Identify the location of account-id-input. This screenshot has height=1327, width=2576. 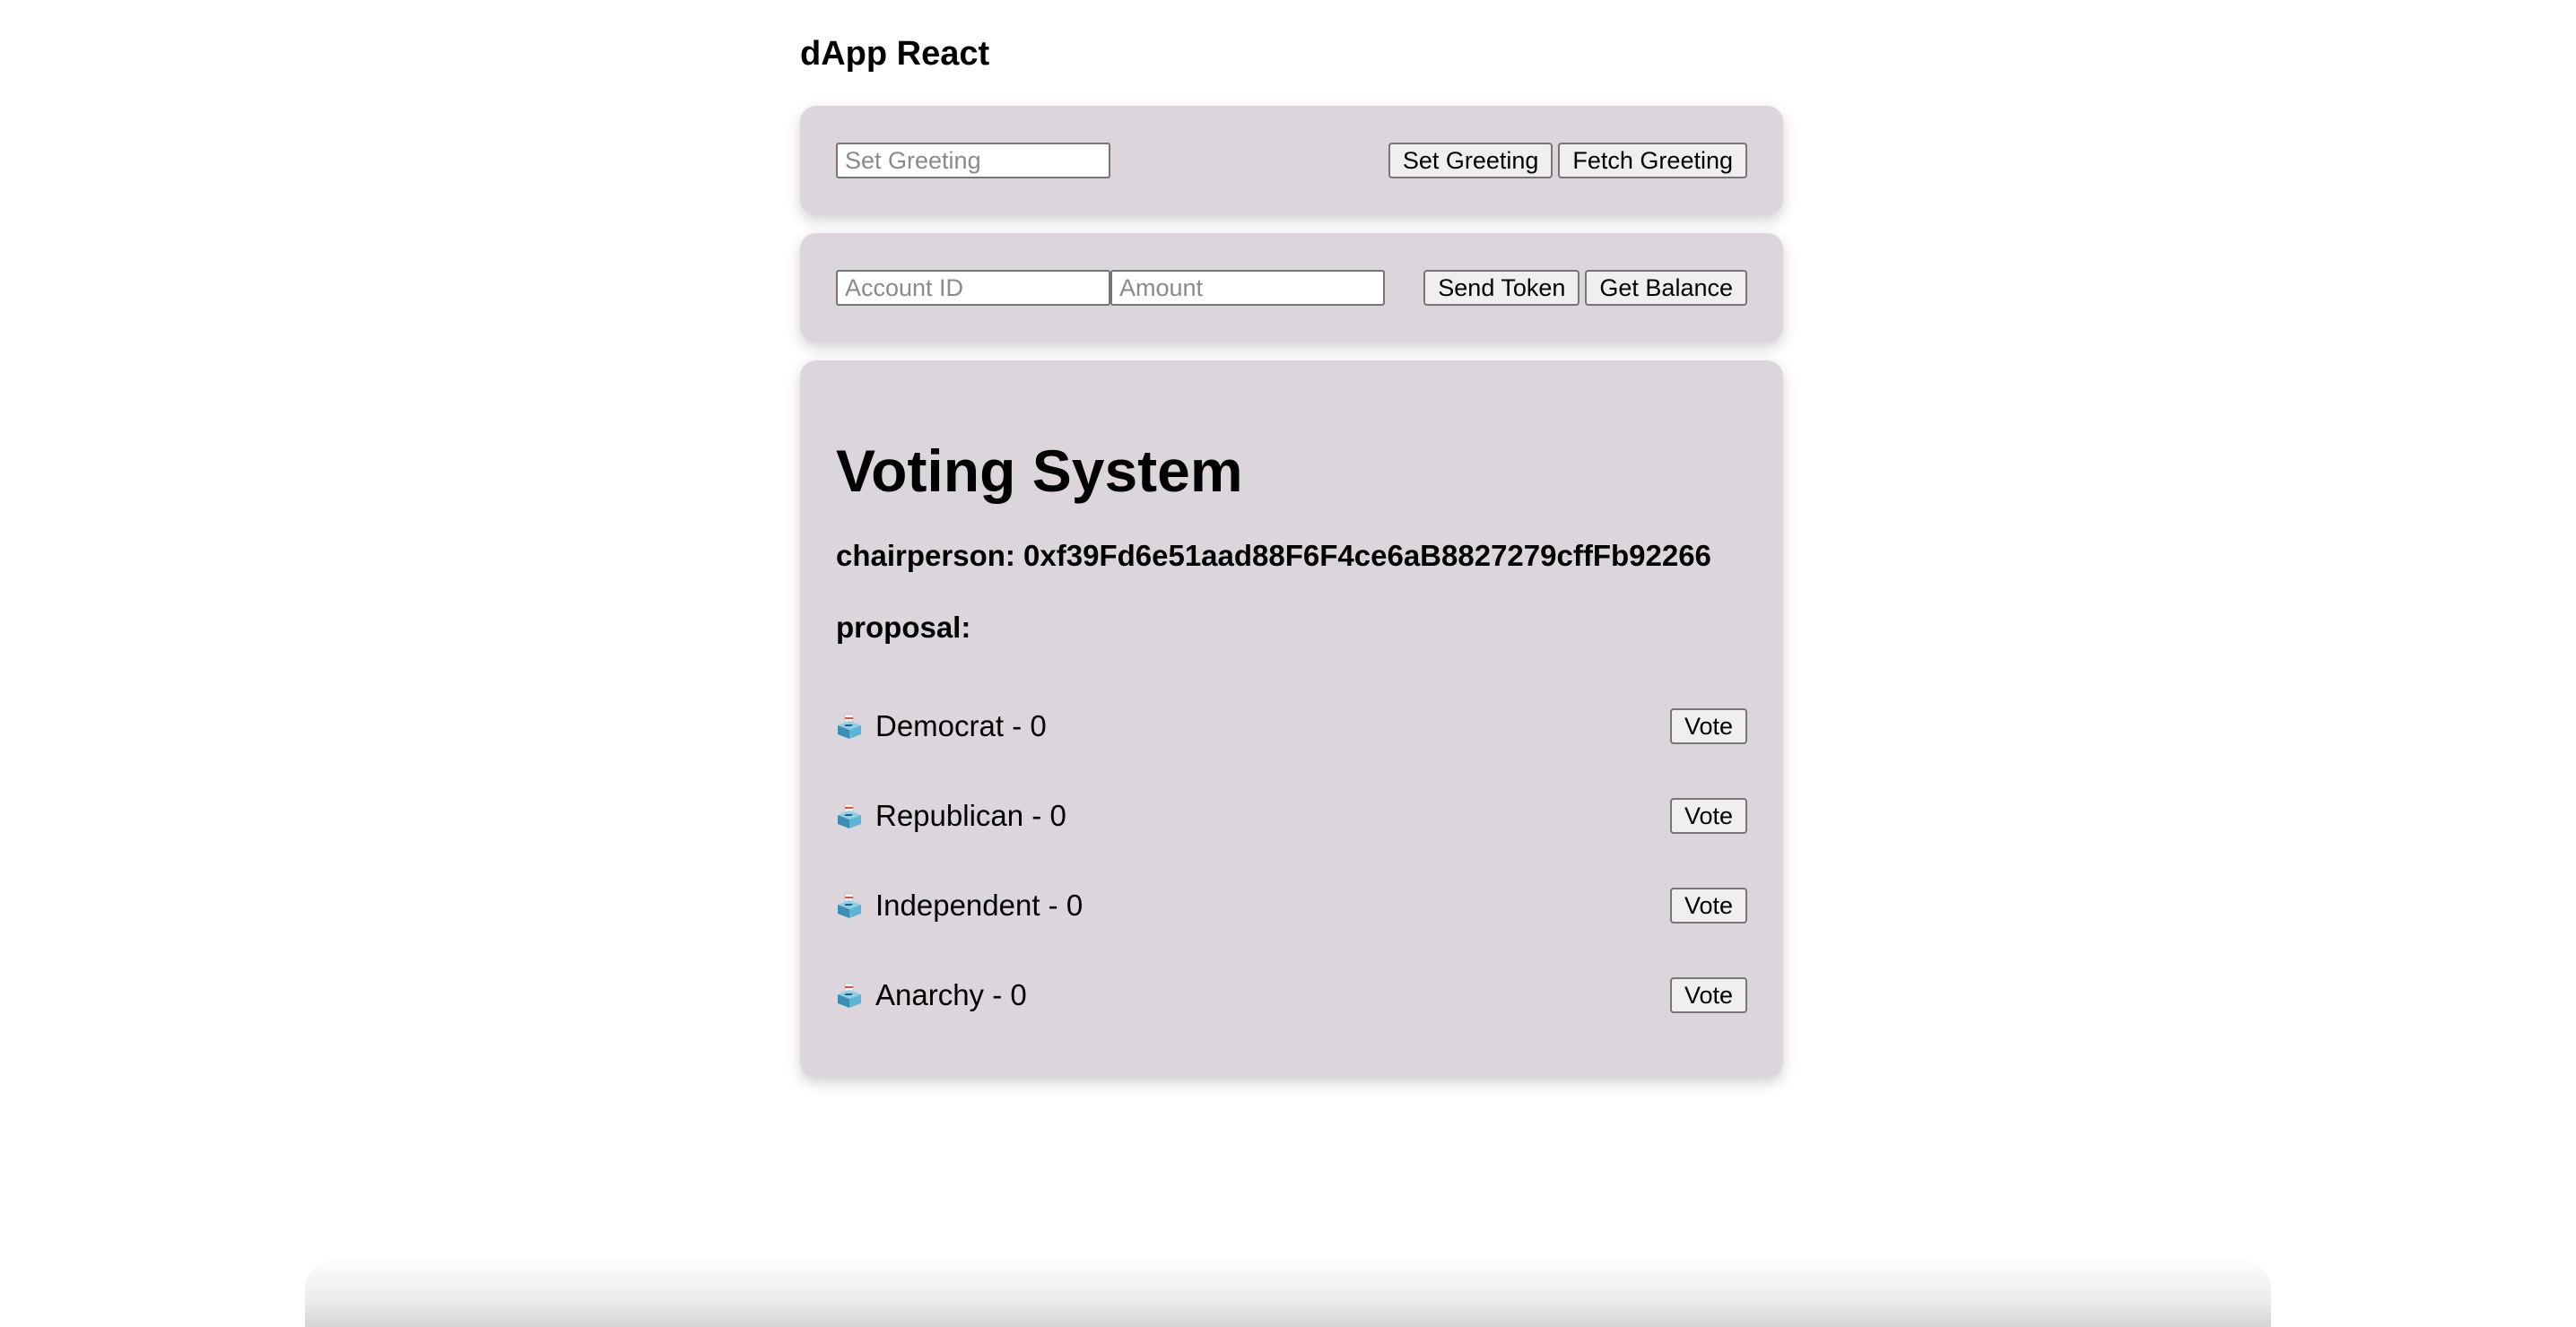
(973, 288).